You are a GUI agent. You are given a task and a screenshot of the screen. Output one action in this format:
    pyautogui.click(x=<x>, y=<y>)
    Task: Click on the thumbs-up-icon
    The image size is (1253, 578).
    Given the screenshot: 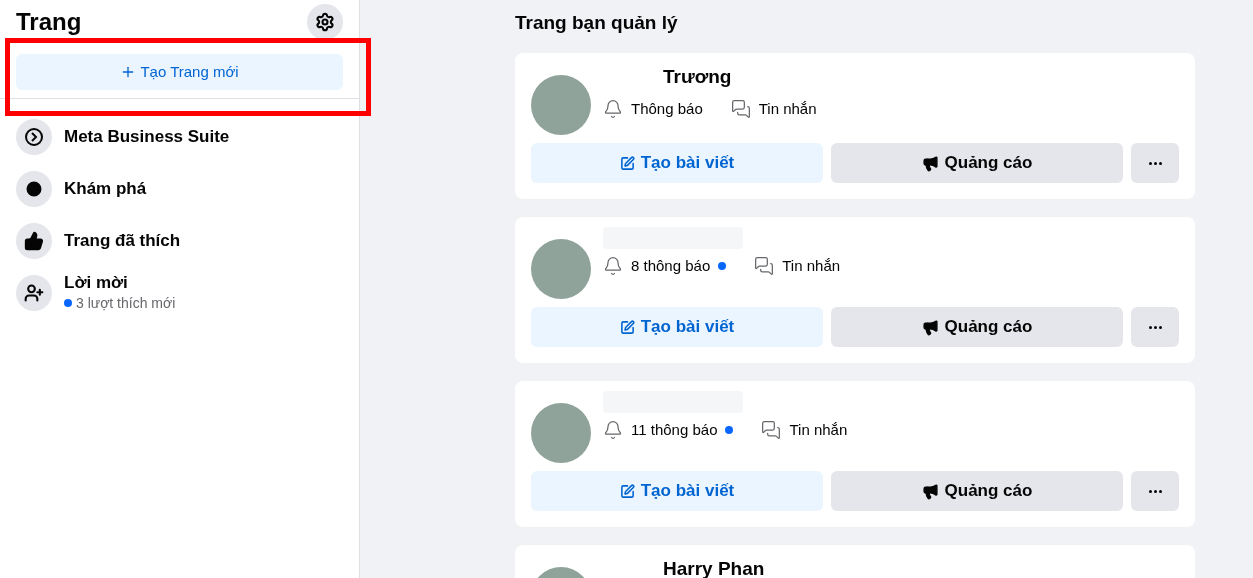 What is the action you would take?
    pyautogui.click(x=34, y=241)
    